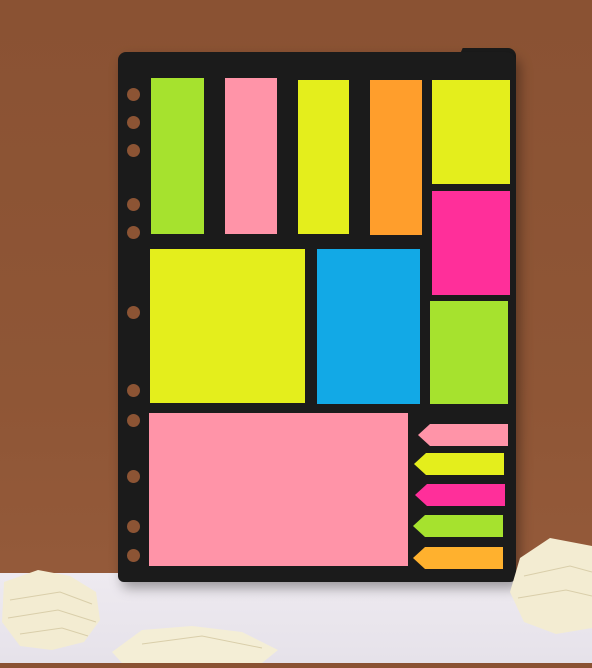 The height and width of the screenshot is (668, 592). Describe the element at coordinates (471, 132) in the screenshot. I see `yellow-small-note` at that location.